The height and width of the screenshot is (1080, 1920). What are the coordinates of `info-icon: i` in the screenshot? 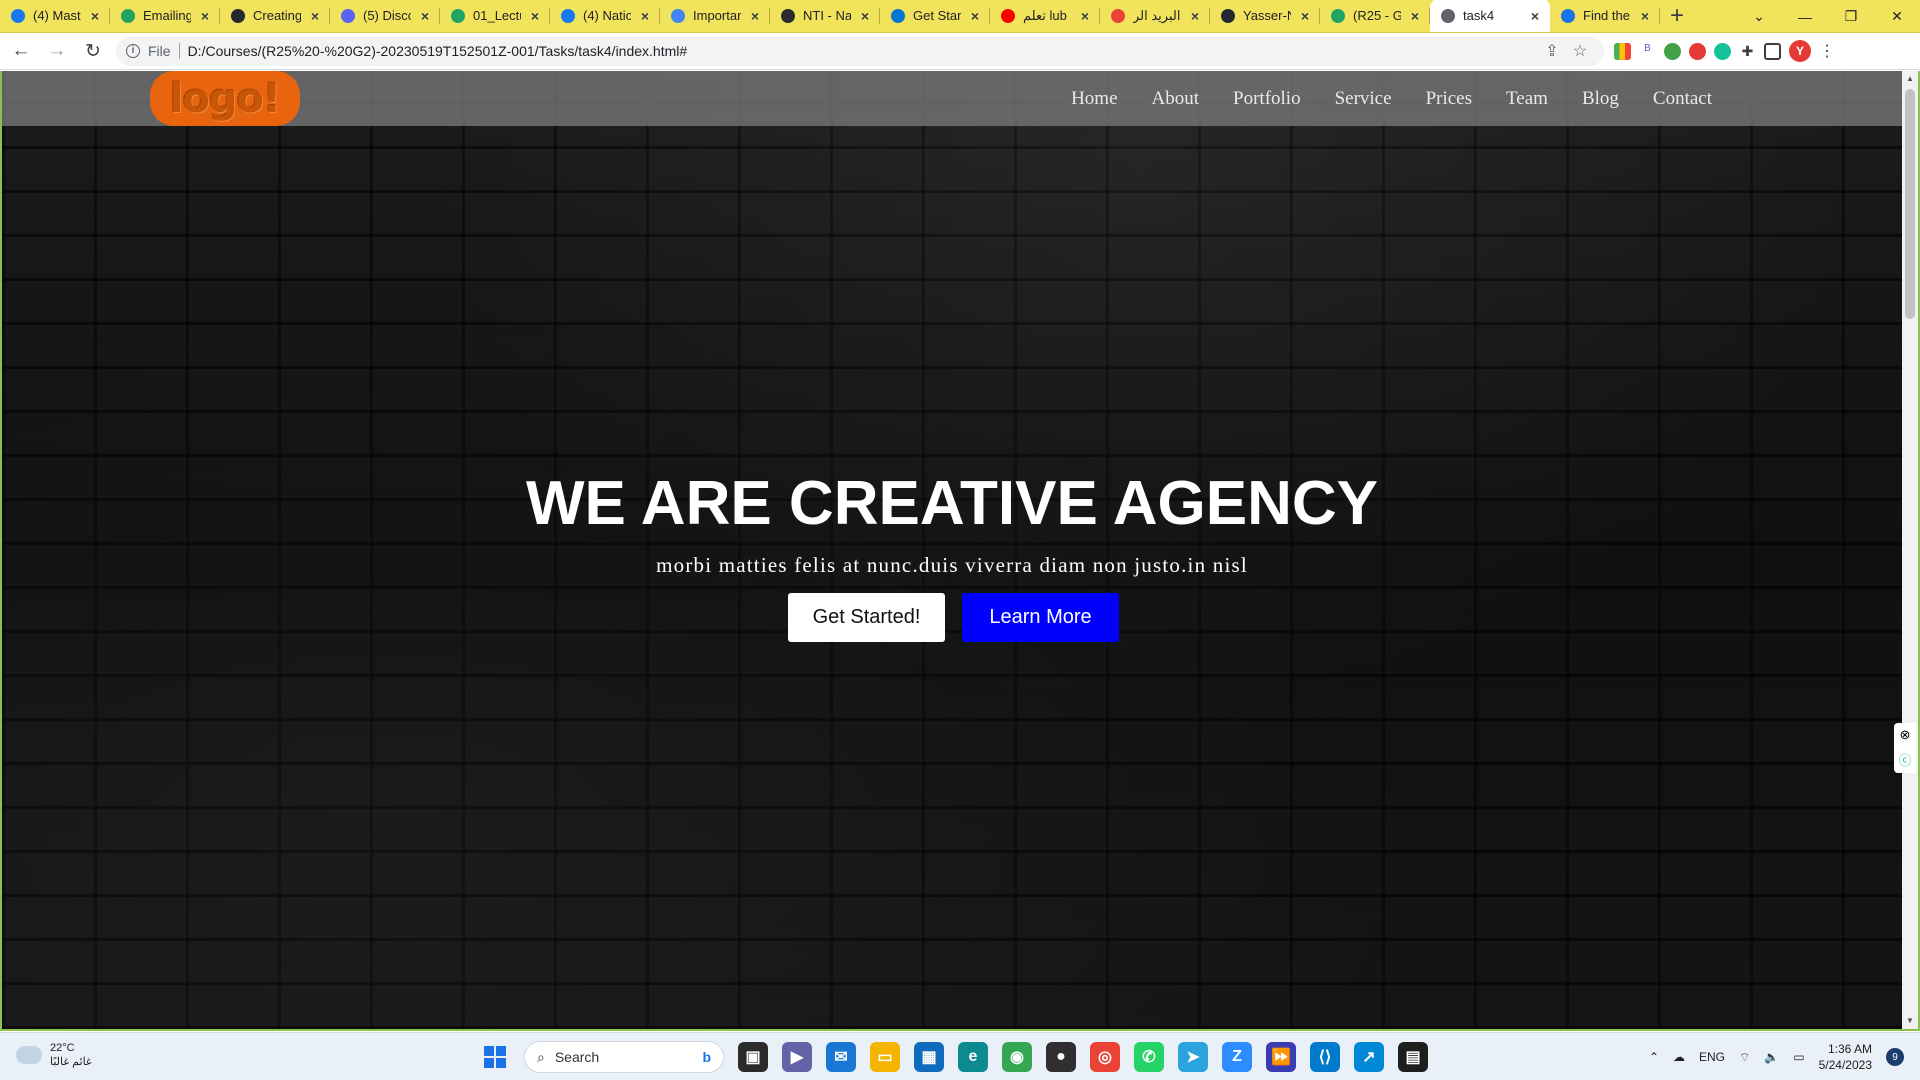 It's located at (133, 51).